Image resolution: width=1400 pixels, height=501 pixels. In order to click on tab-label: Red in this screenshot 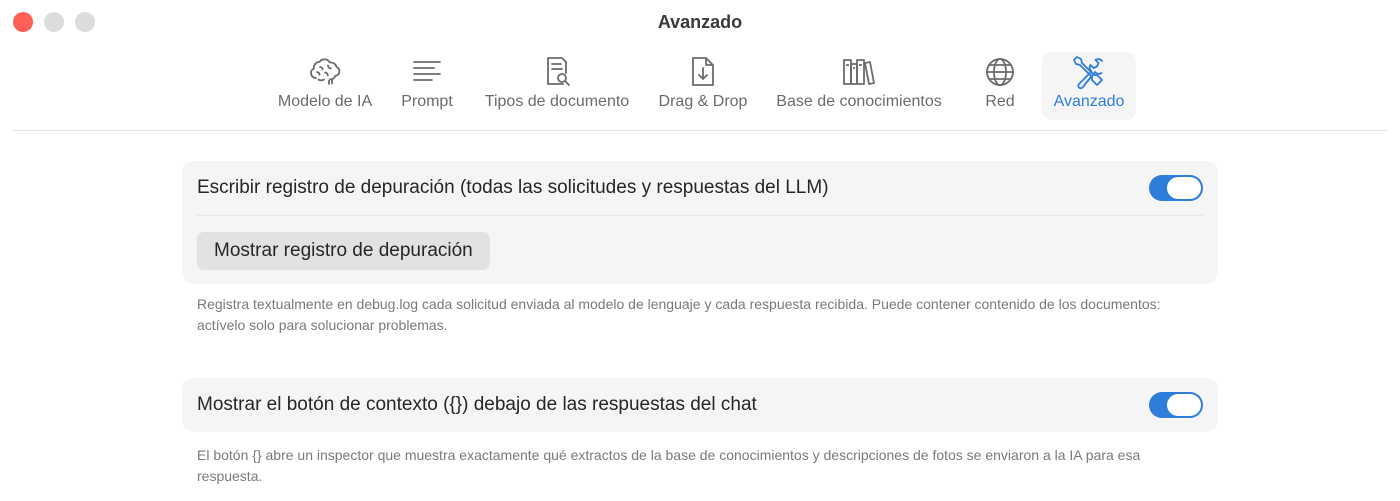, I will do `click(1000, 101)`.